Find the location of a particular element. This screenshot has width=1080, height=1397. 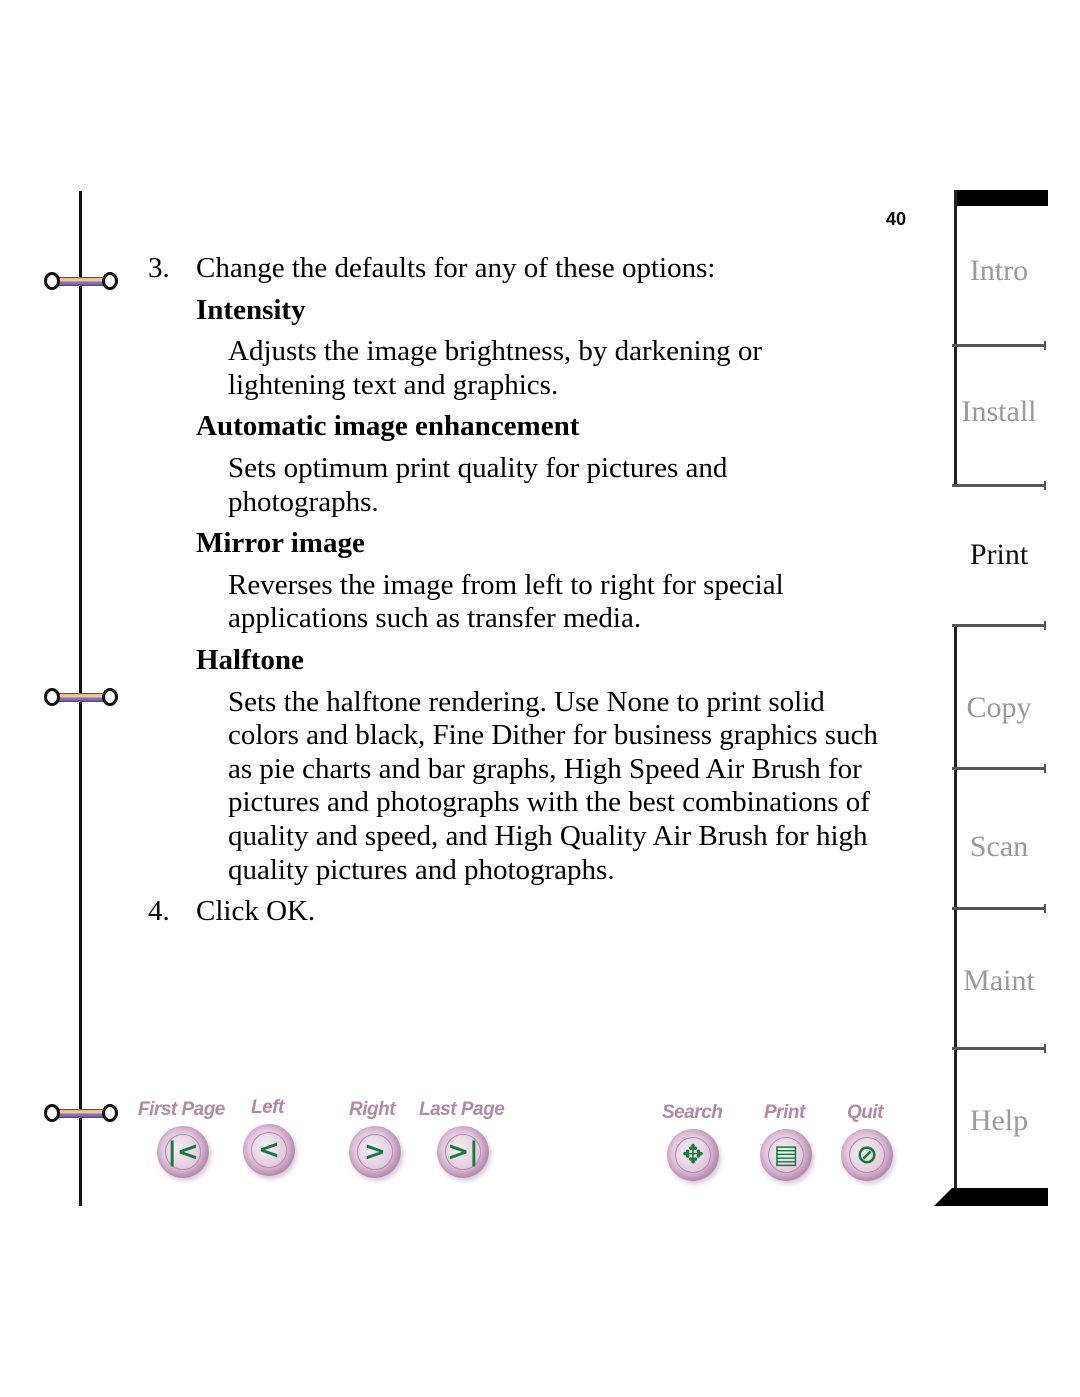

tab-maint: Maint is located at coordinates (999, 981).